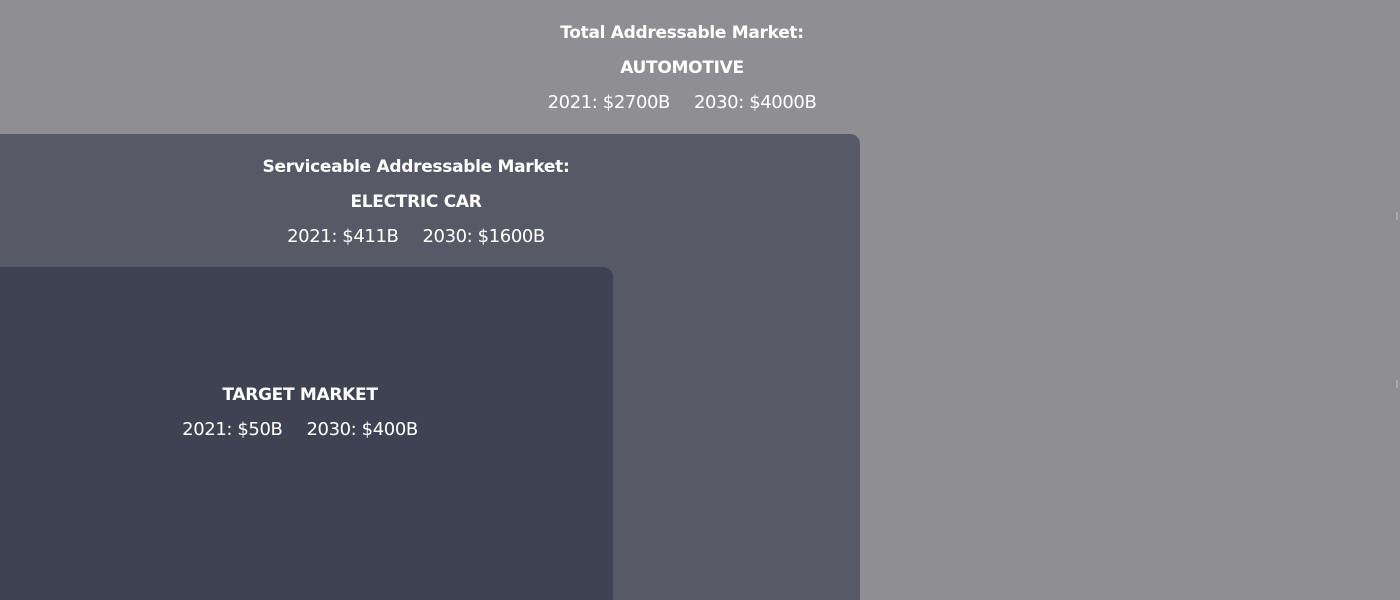 Image resolution: width=1400 pixels, height=600 pixels. I want to click on sam-value-2030: 2030: $1600B, so click(483, 236).